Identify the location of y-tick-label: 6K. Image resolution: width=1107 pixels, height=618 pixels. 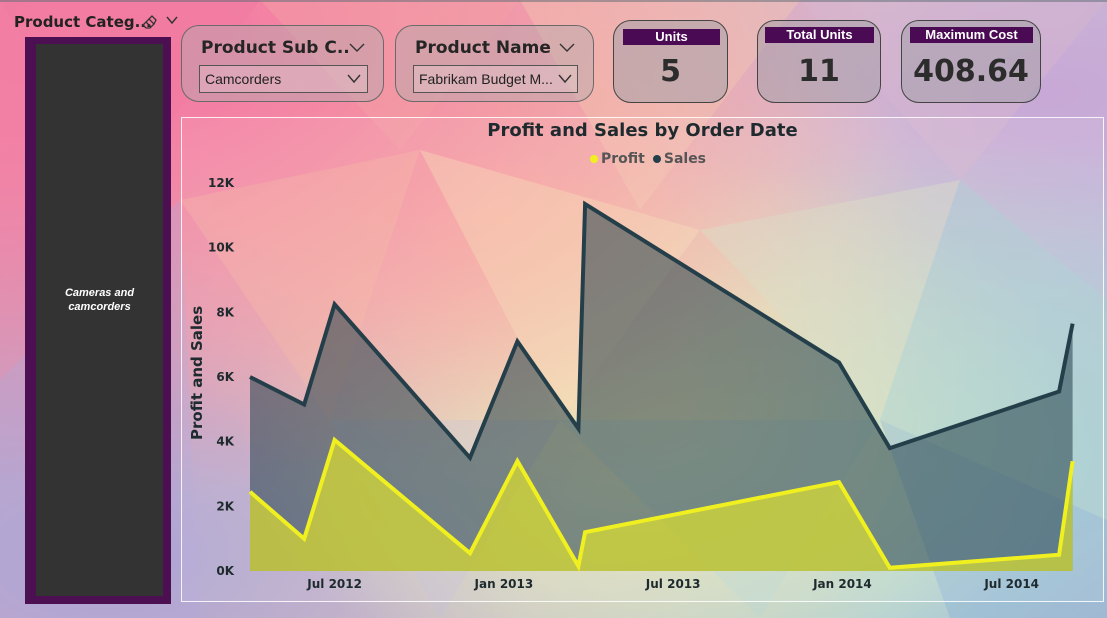
(225, 377).